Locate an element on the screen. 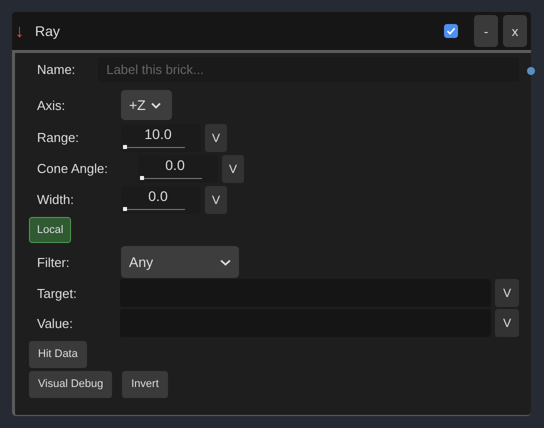 This screenshot has width=544, height=428. toggle-button: Invert is located at coordinates (145, 384).